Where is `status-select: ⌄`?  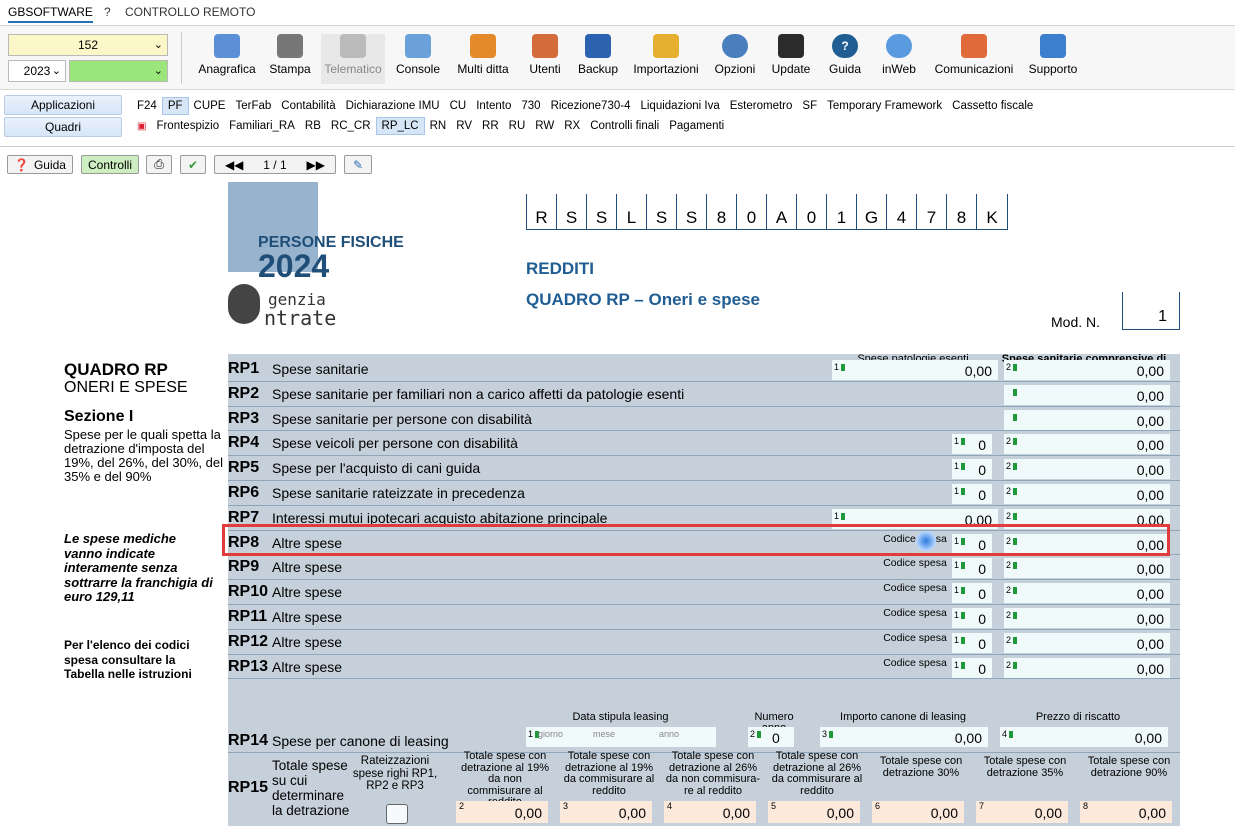 status-select: ⌄ is located at coordinates (118, 71).